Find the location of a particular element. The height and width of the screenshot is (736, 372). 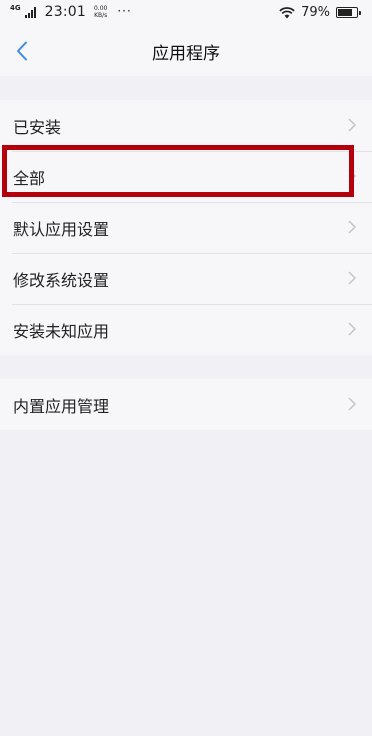

signal-strength-icon is located at coordinates (31, 12).